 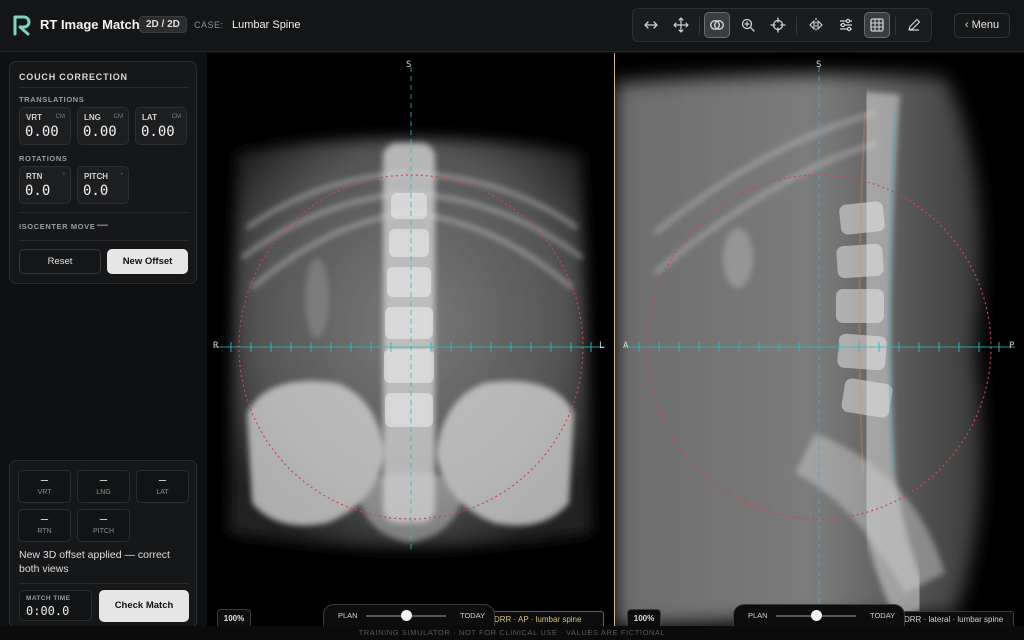 I want to click on ap-orientation-top: S, so click(x=409, y=65).